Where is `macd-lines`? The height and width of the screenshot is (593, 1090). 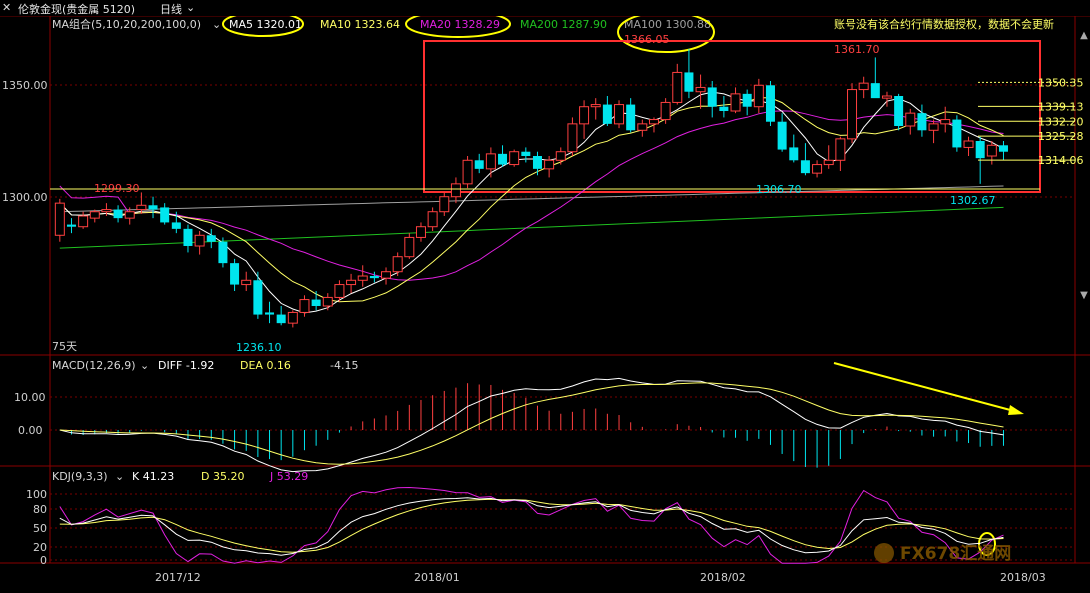 macd-lines is located at coordinates (531, 425).